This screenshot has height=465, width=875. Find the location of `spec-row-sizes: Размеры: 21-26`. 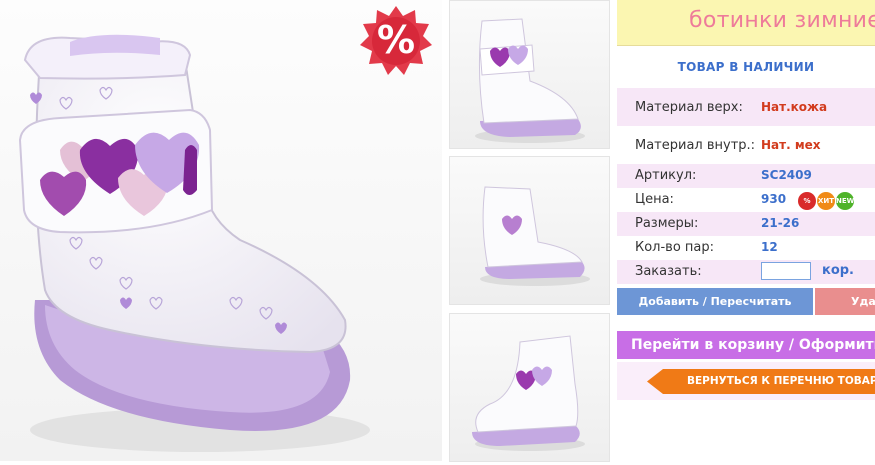

spec-row-sizes: Размеры: 21-26 is located at coordinates (746, 224).